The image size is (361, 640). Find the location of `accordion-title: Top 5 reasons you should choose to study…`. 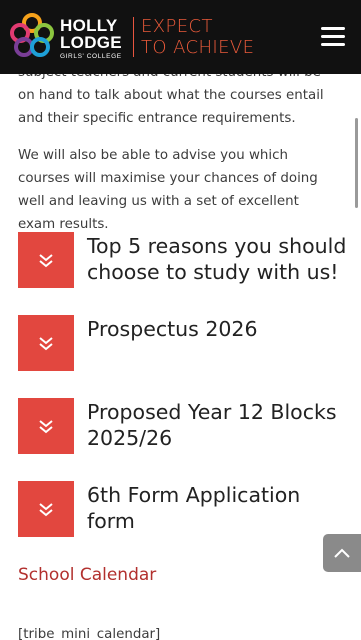

accordion-title: Top 5 reasons you should choose to study… is located at coordinates (218, 259).